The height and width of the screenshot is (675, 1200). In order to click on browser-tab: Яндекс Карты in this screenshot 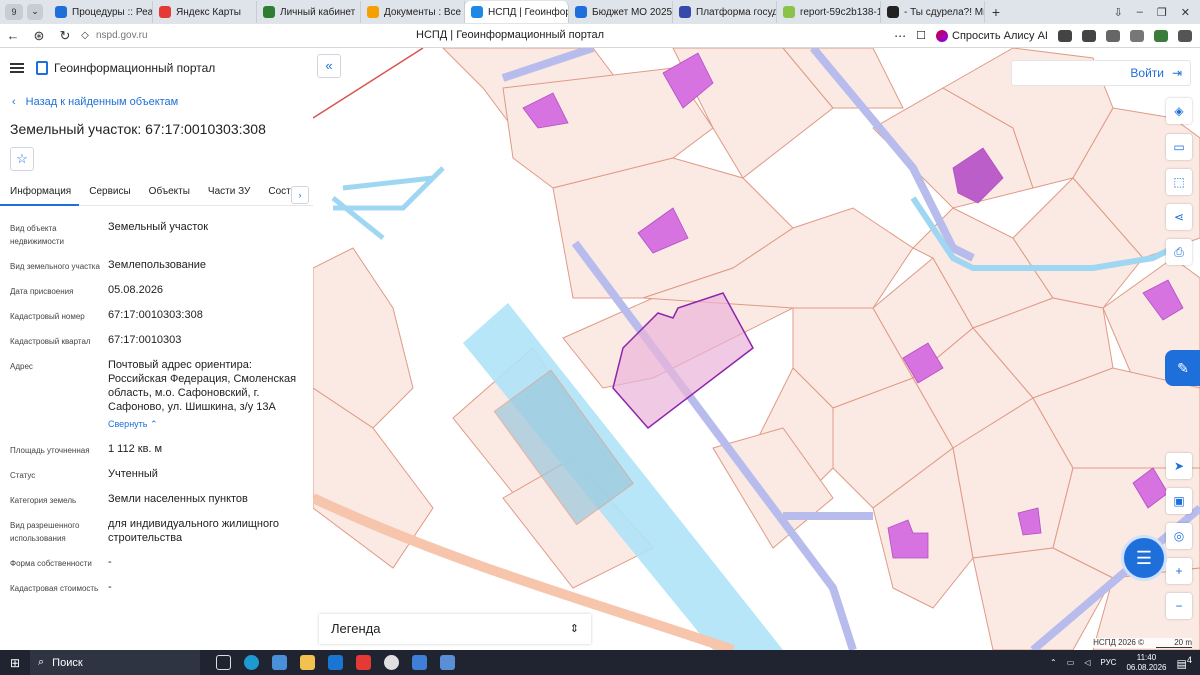, I will do `click(205, 12)`.